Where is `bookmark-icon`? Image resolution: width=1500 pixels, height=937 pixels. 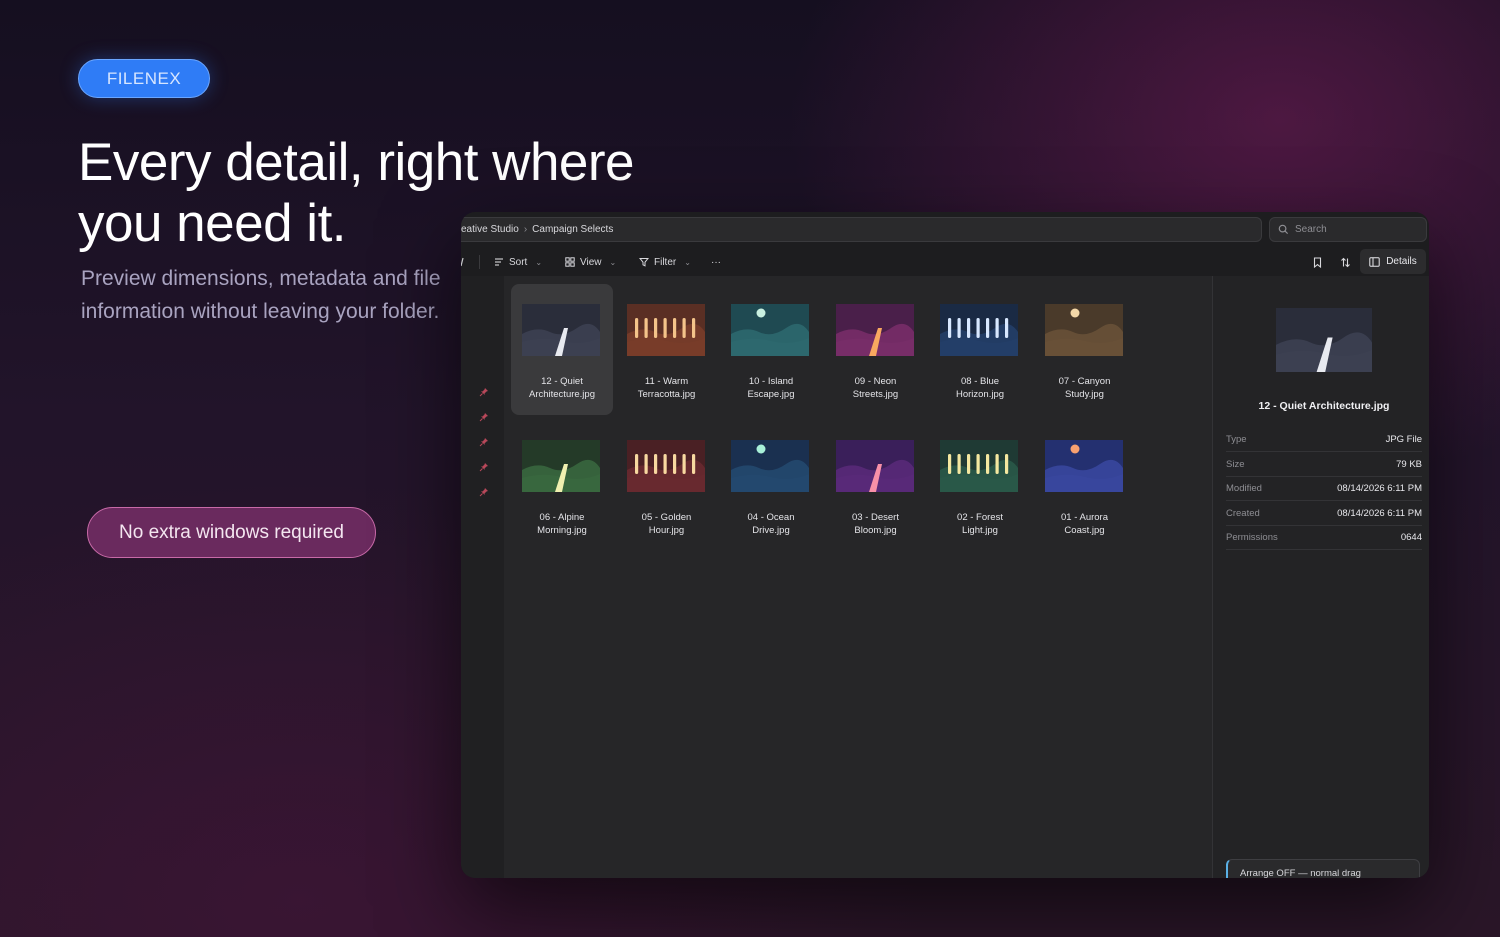
bookmark-icon is located at coordinates (1317, 262).